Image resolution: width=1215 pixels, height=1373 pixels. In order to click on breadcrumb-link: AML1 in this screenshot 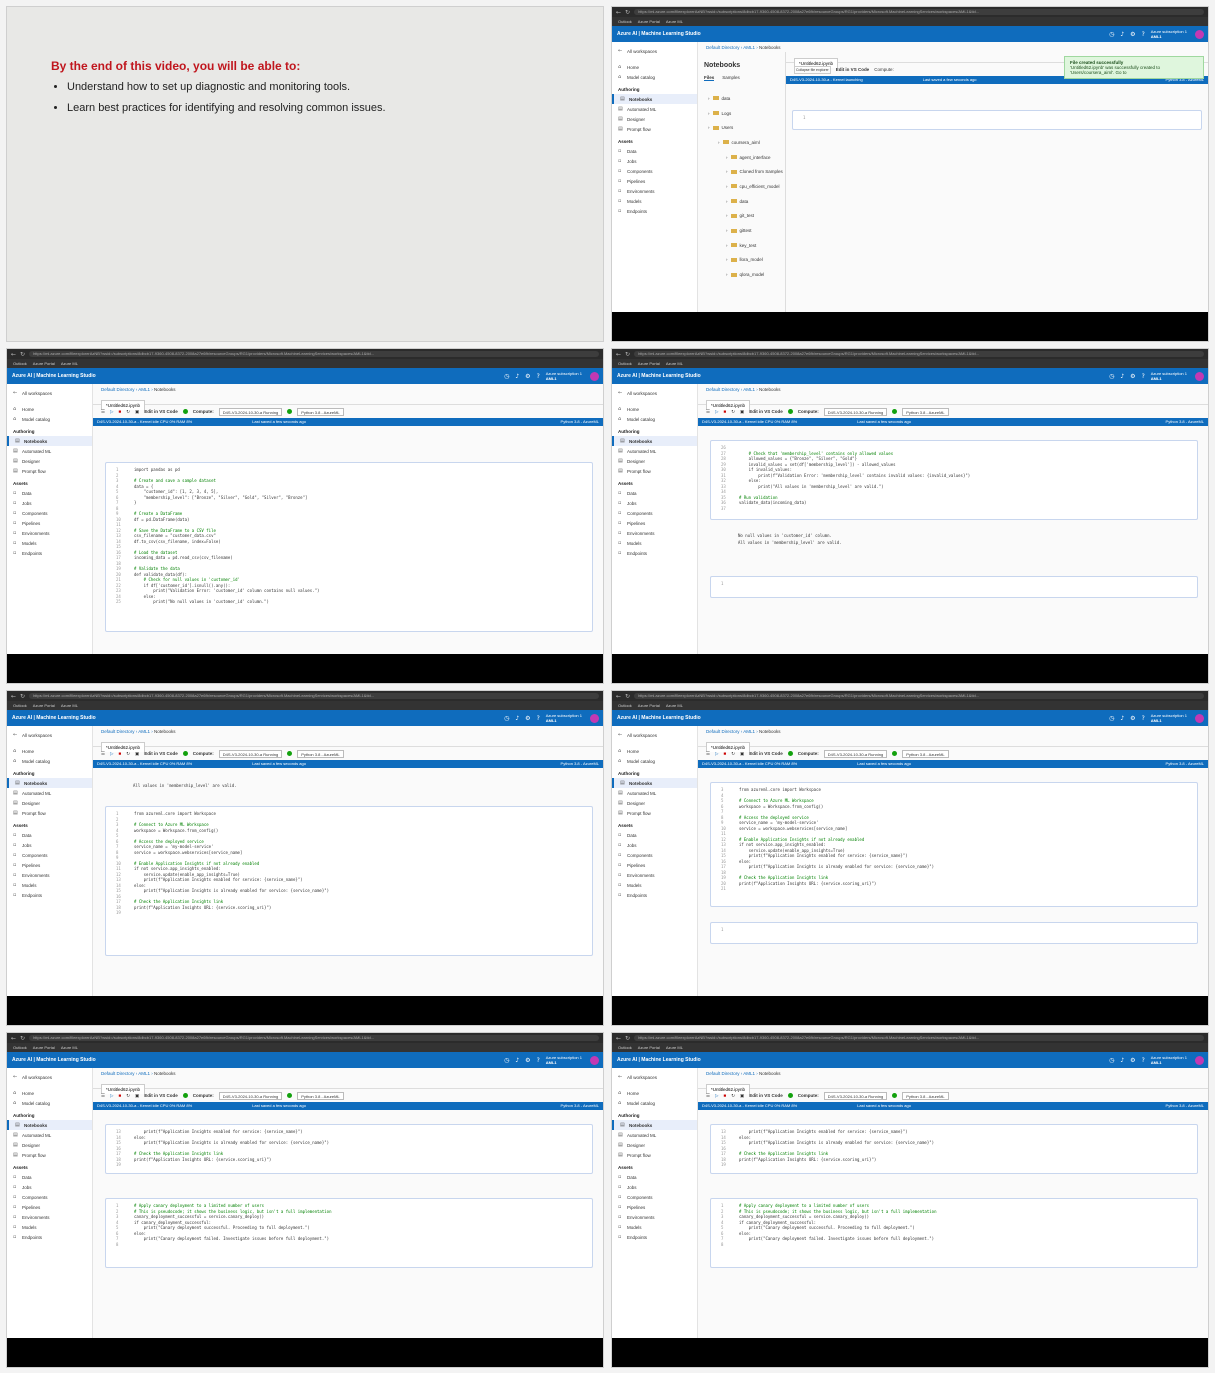, I will do `click(749, 389)`.